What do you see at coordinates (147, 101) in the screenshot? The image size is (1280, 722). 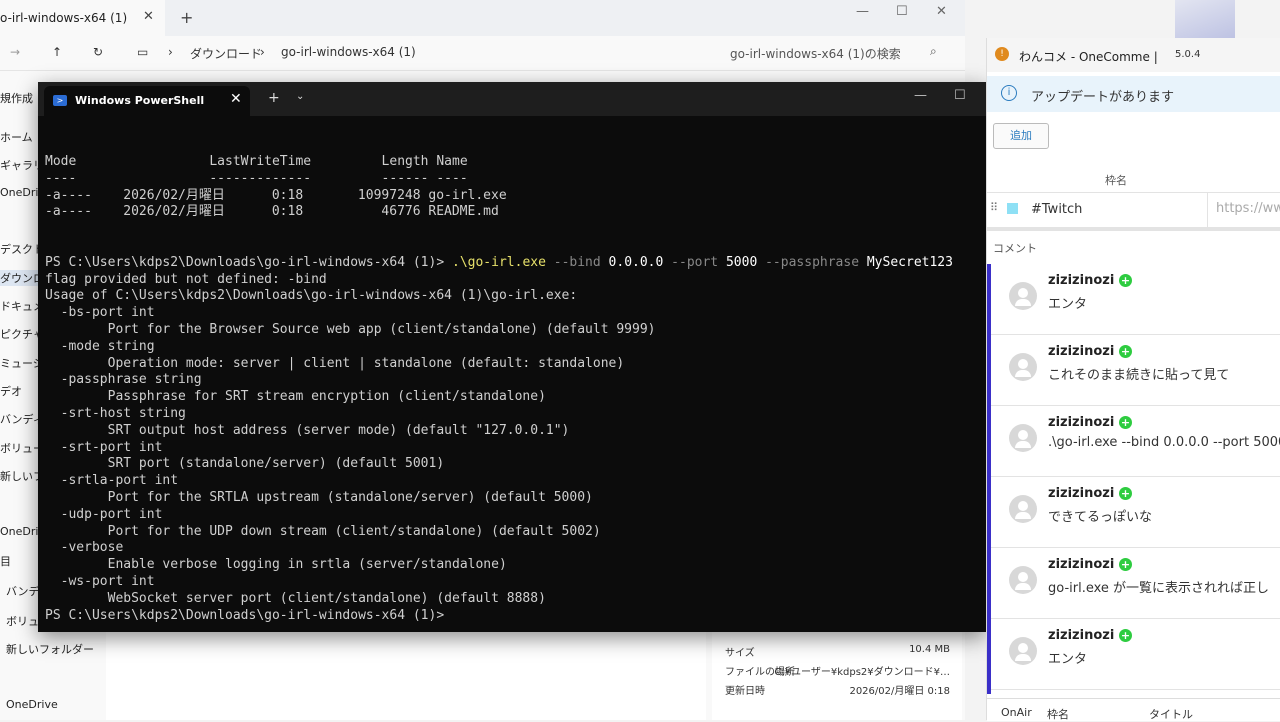 I see `terminal-tab: > Windows PowerShell ✕` at bounding box center [147, 101].